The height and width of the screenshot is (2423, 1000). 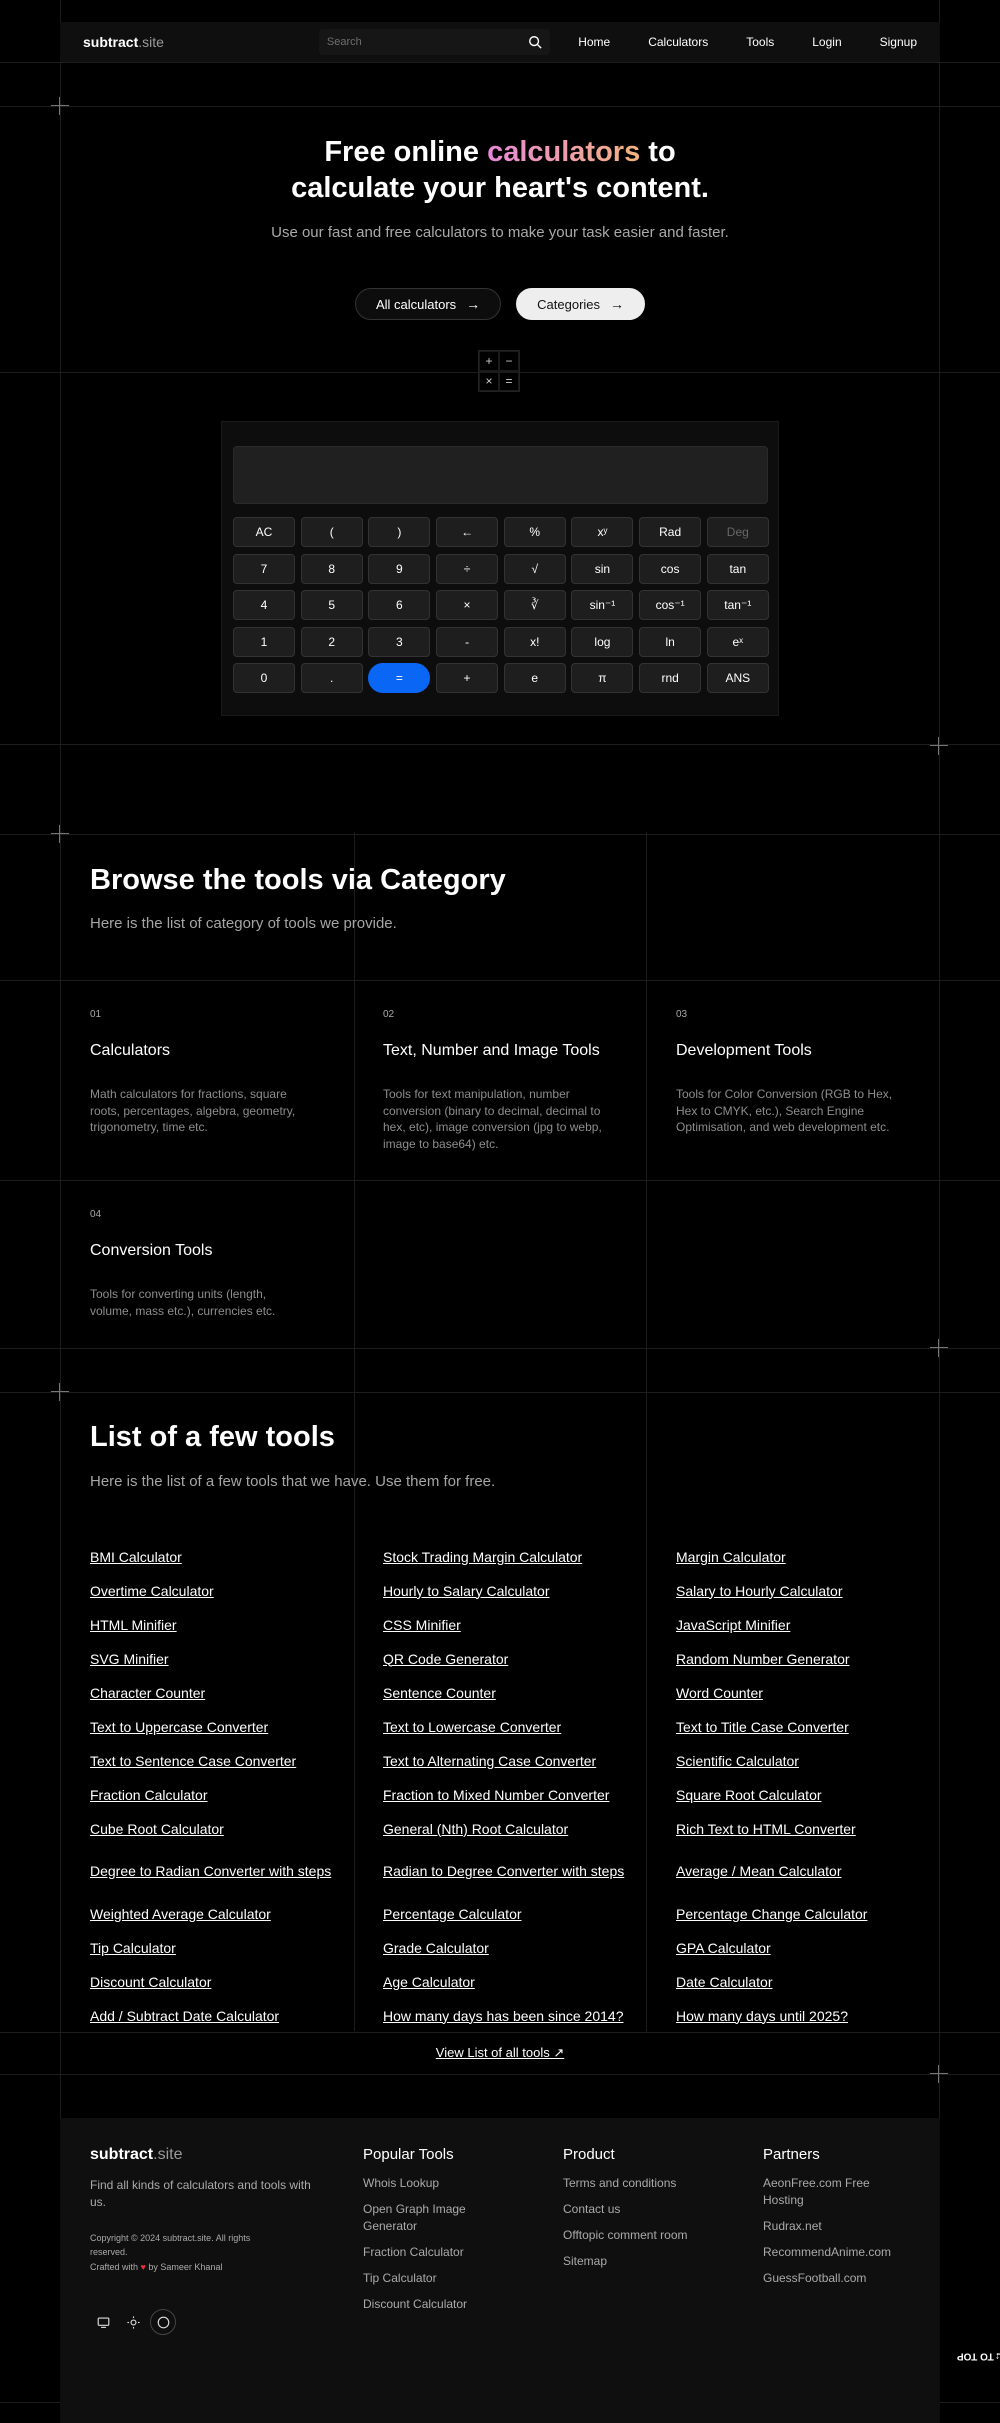 I want to click on tool-link: Radian to Degree Converter with steps, so click(x=529, y=1871).